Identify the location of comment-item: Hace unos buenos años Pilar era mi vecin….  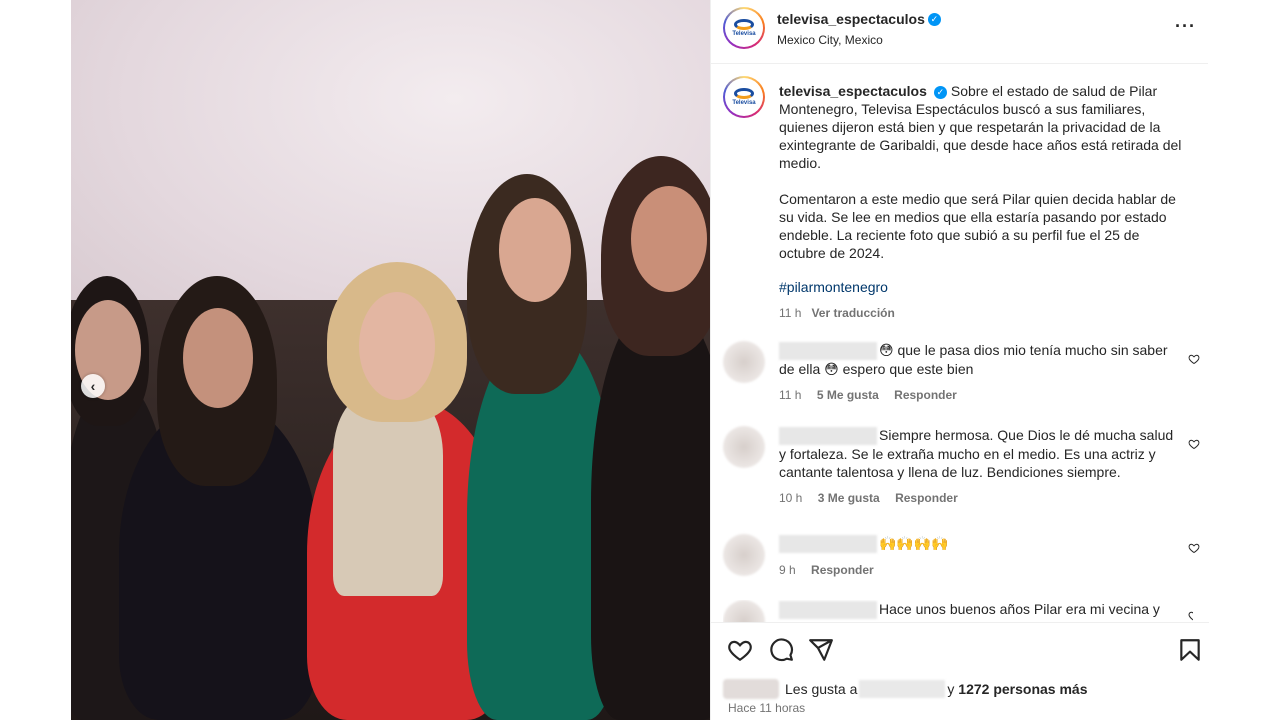
(958, 611).